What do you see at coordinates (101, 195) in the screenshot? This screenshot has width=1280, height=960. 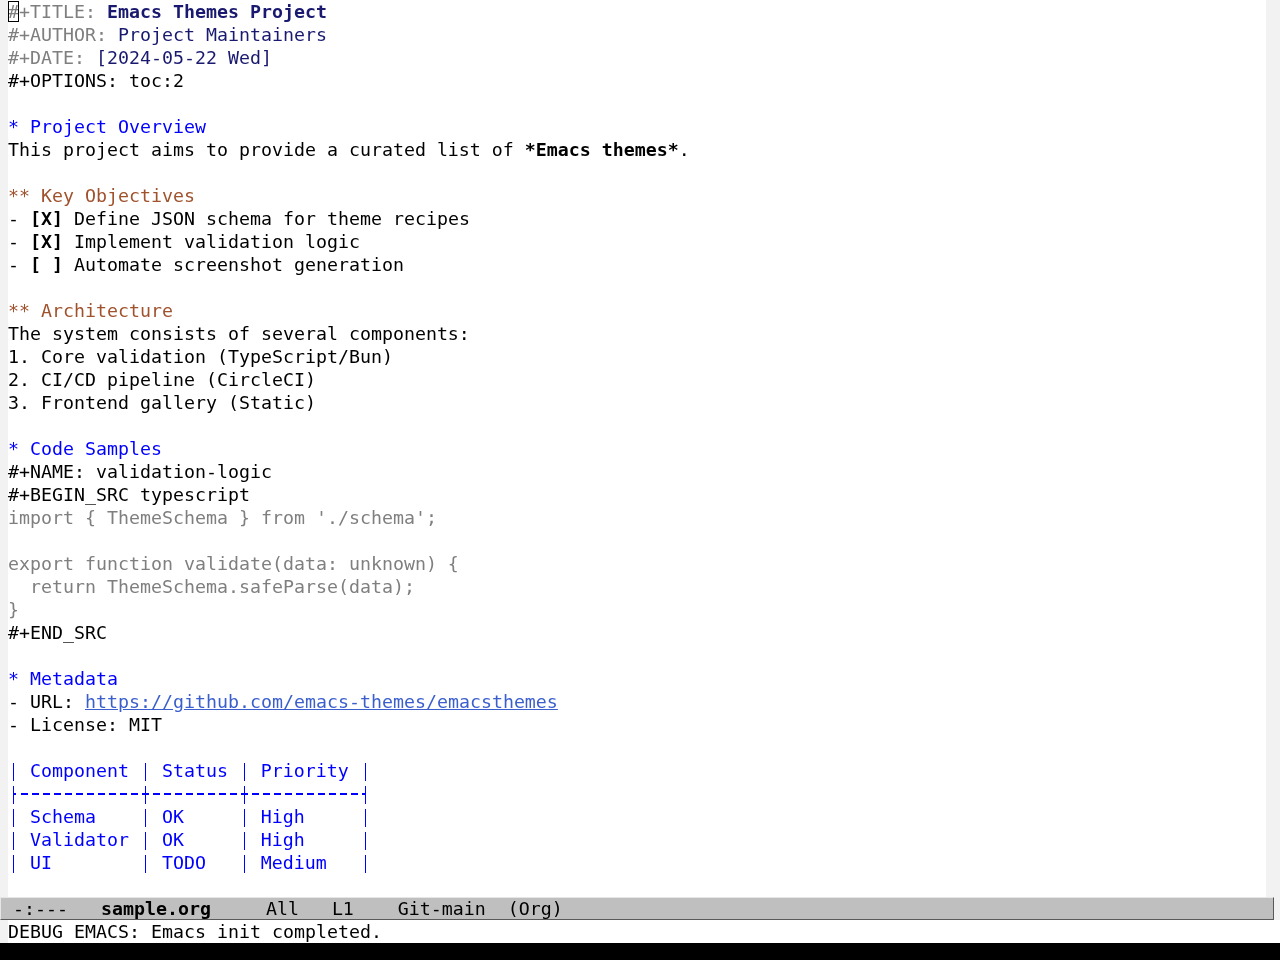 I see `outline-heading: ** Key Objectives` at bounding box center [101, 195].